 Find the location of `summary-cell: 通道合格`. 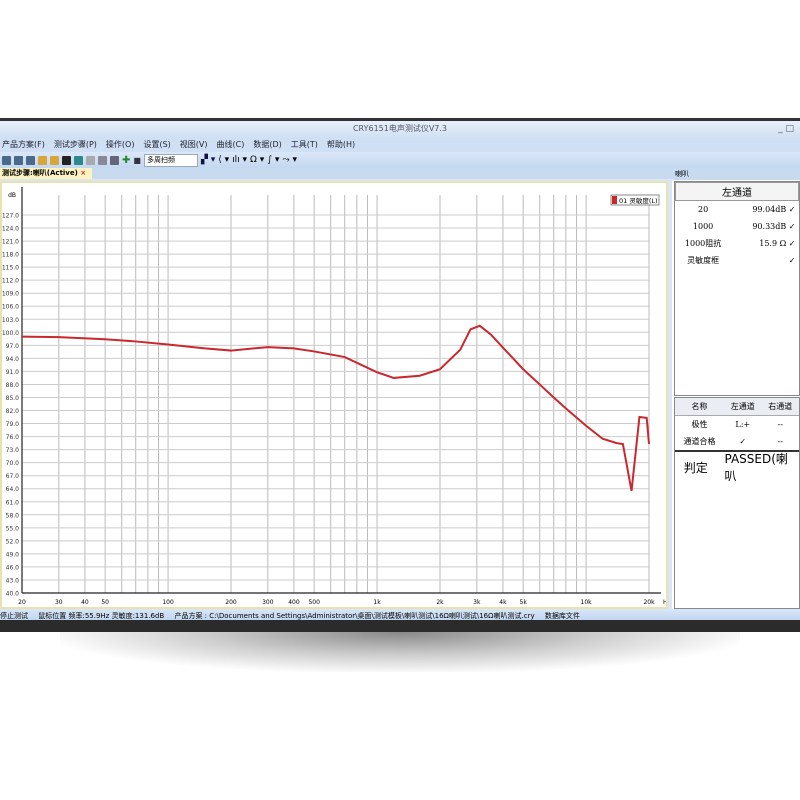

summary-cell: 通道合格 is located at coordinates (699, 441).